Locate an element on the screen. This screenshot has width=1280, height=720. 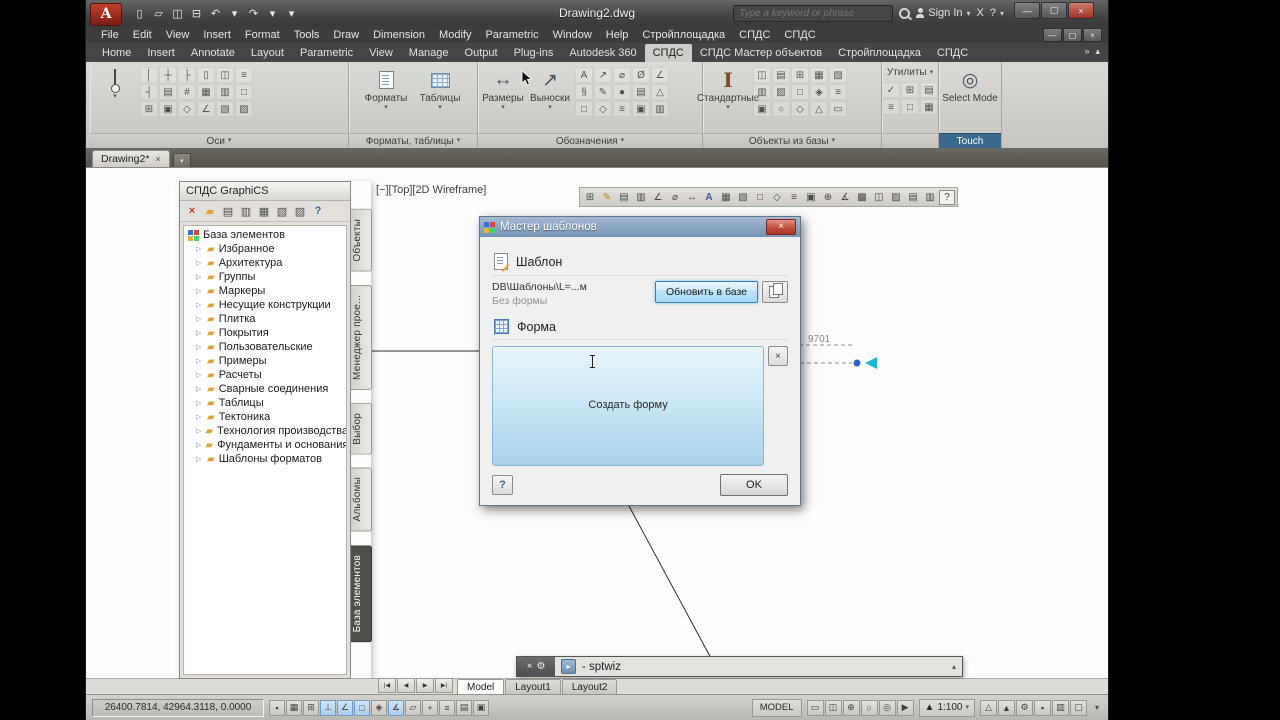
dialog-close-button: × is located at coordinates (781, 227).